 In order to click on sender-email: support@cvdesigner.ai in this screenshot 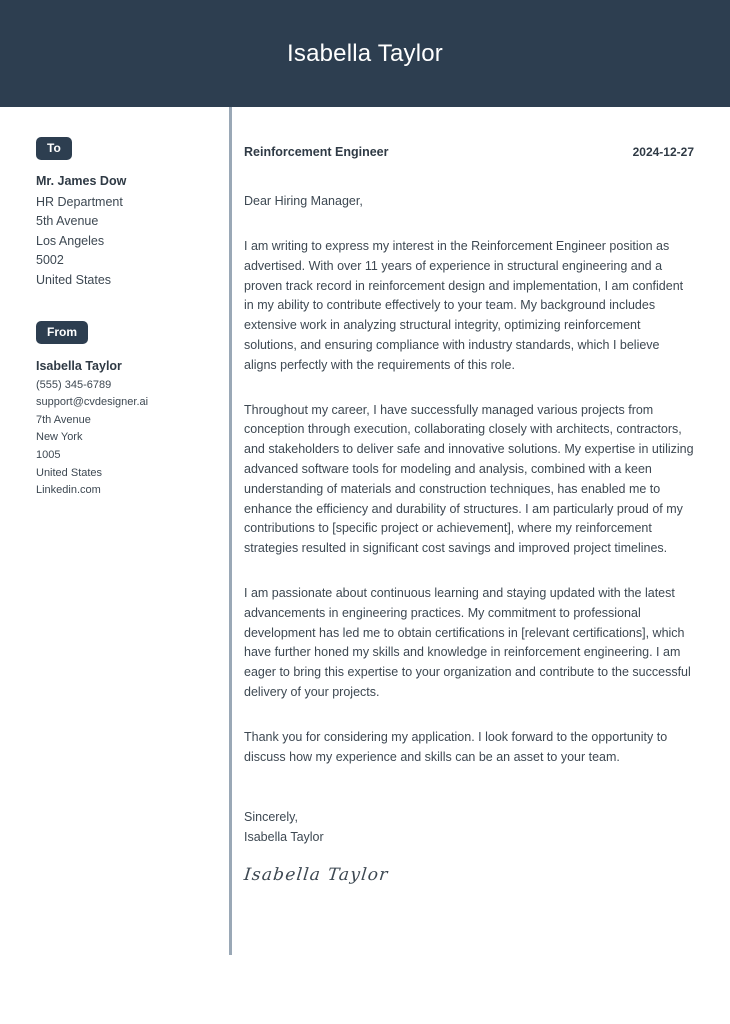, I will do `click(92, 402)`.